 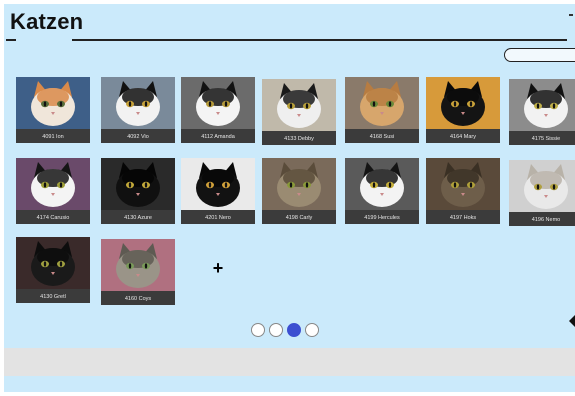 I want to click on cat-card: 4168 Susi, so click(x=382, y=110).